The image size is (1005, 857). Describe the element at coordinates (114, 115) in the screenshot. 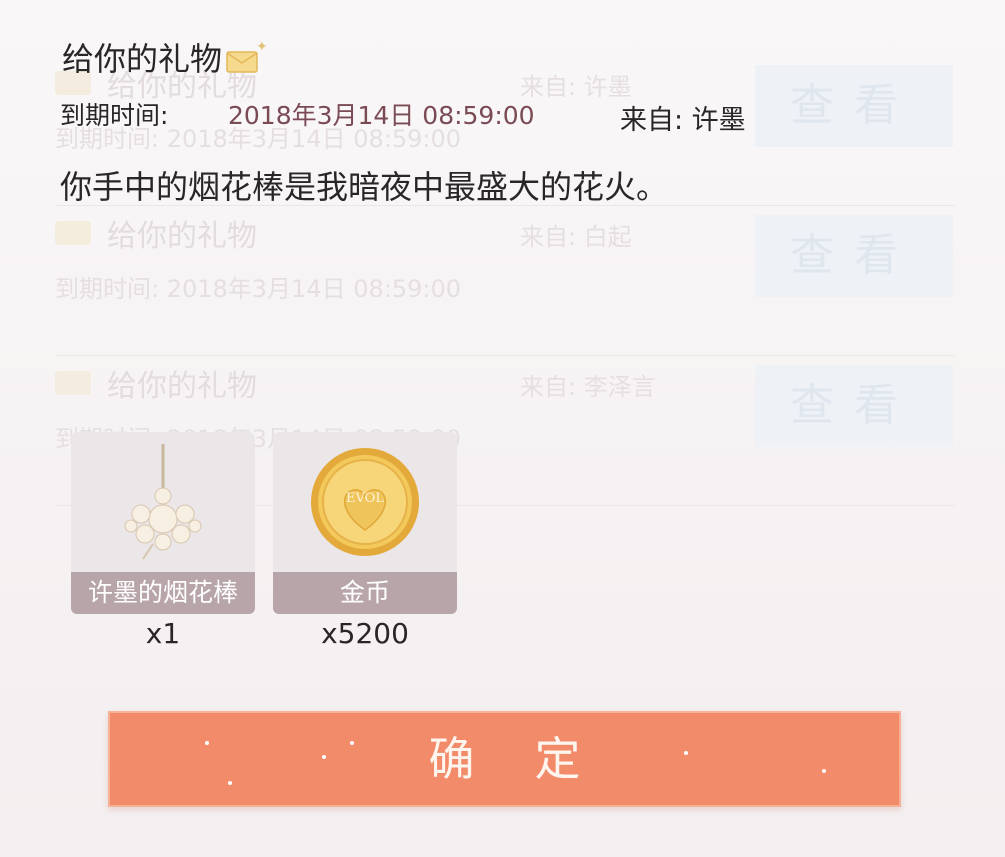

I see `expiry-label: 到期时间:` at that location.